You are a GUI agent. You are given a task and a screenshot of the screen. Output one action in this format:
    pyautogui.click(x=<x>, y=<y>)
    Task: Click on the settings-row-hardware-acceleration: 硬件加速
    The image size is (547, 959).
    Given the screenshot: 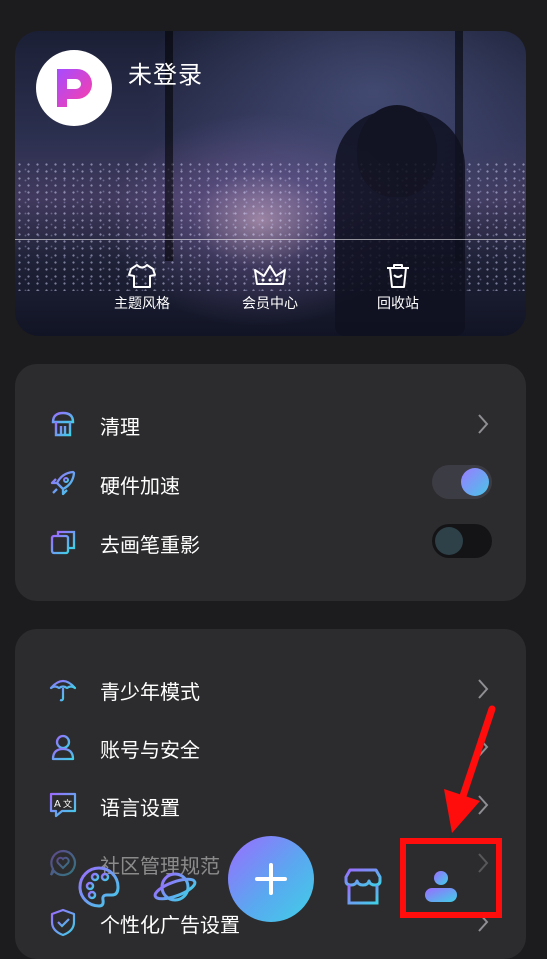 What is the action you would take?
    pyautogui.click(x=270, y=483)
    